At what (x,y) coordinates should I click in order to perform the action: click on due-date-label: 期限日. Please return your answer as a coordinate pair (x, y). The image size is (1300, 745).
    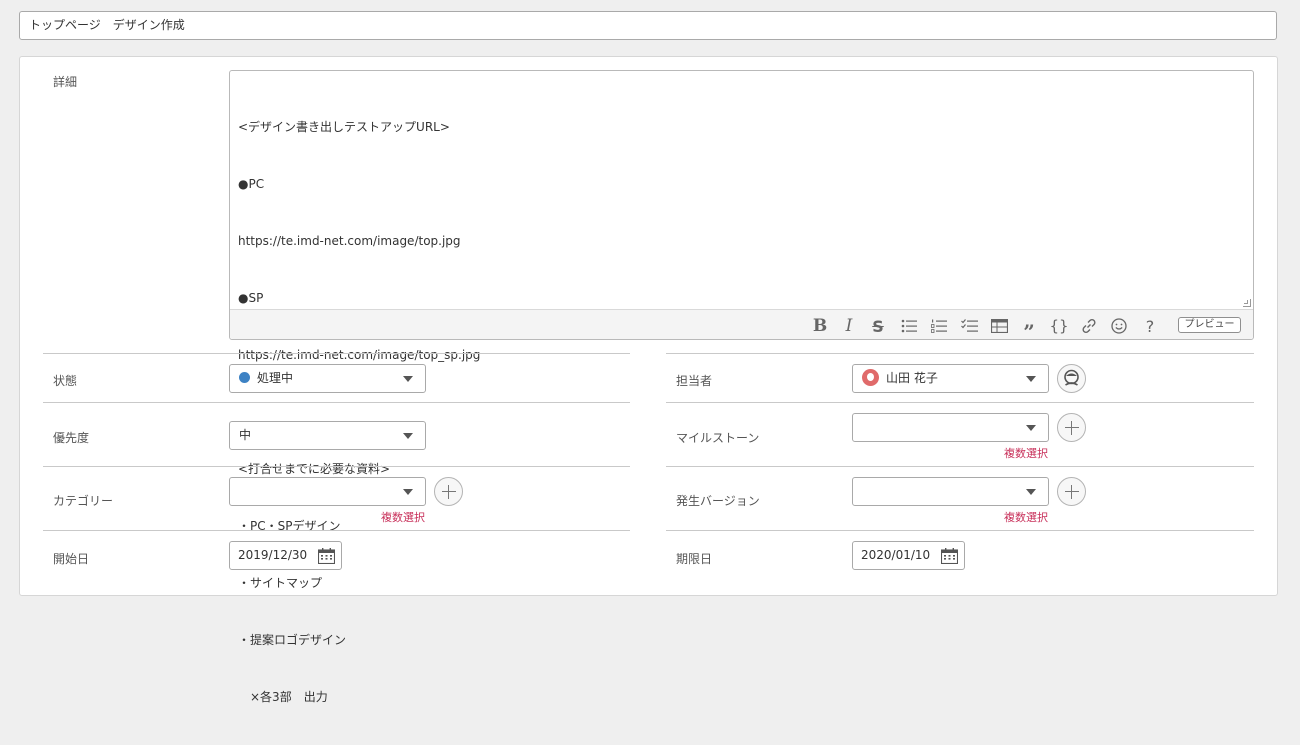
    Looking at the image, I should click on (694, 559).